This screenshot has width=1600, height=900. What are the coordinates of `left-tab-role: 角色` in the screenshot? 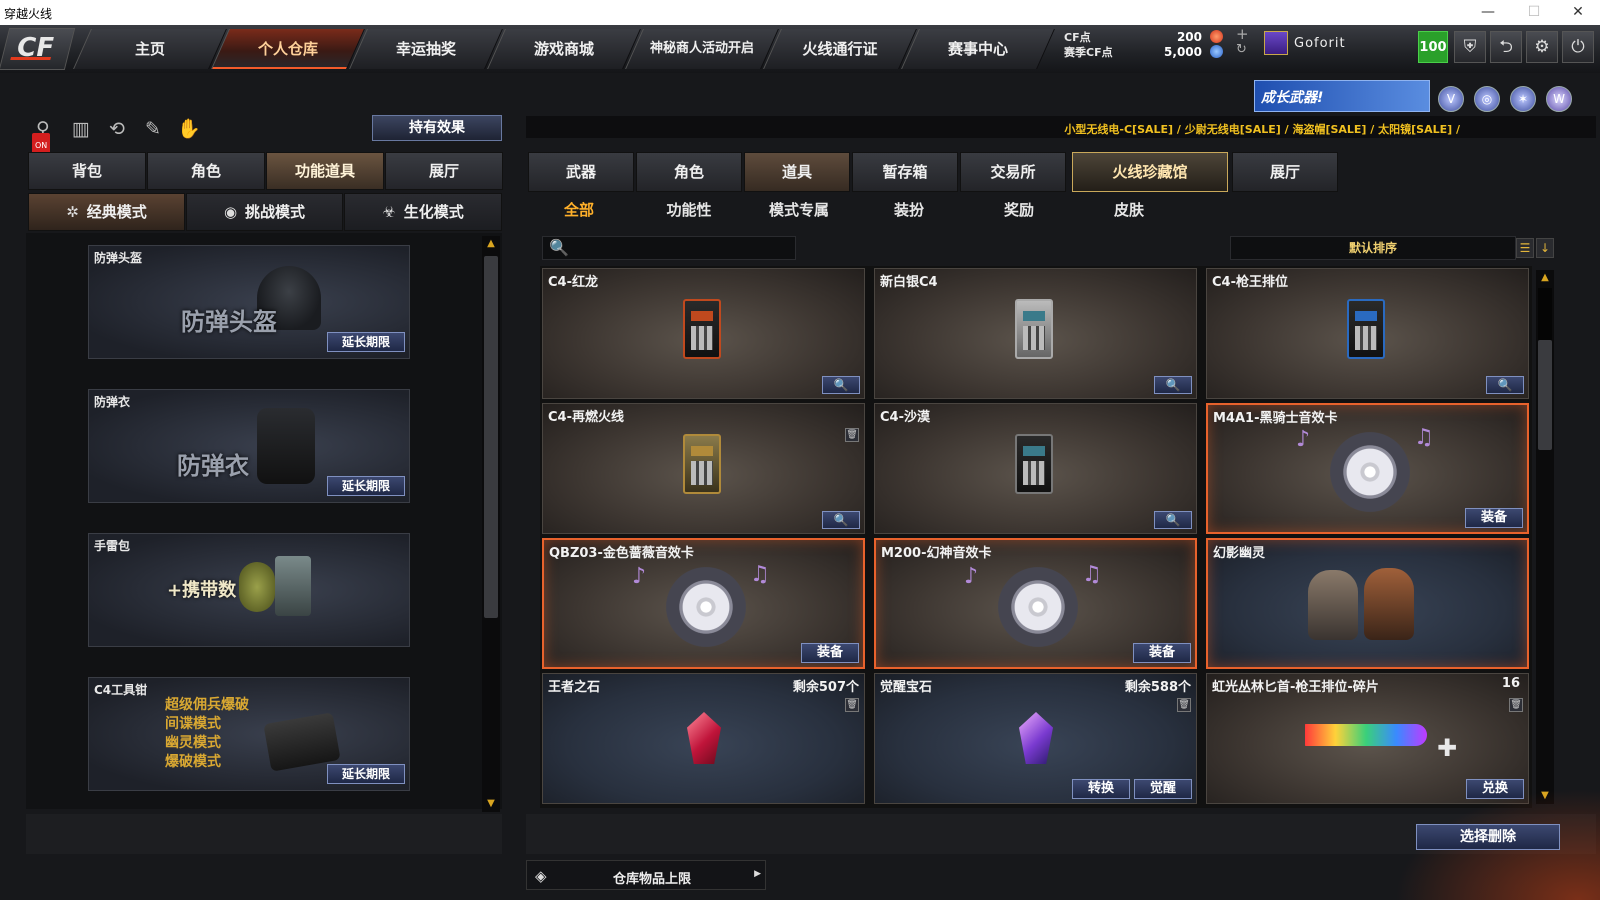 It's located at (206, 171).